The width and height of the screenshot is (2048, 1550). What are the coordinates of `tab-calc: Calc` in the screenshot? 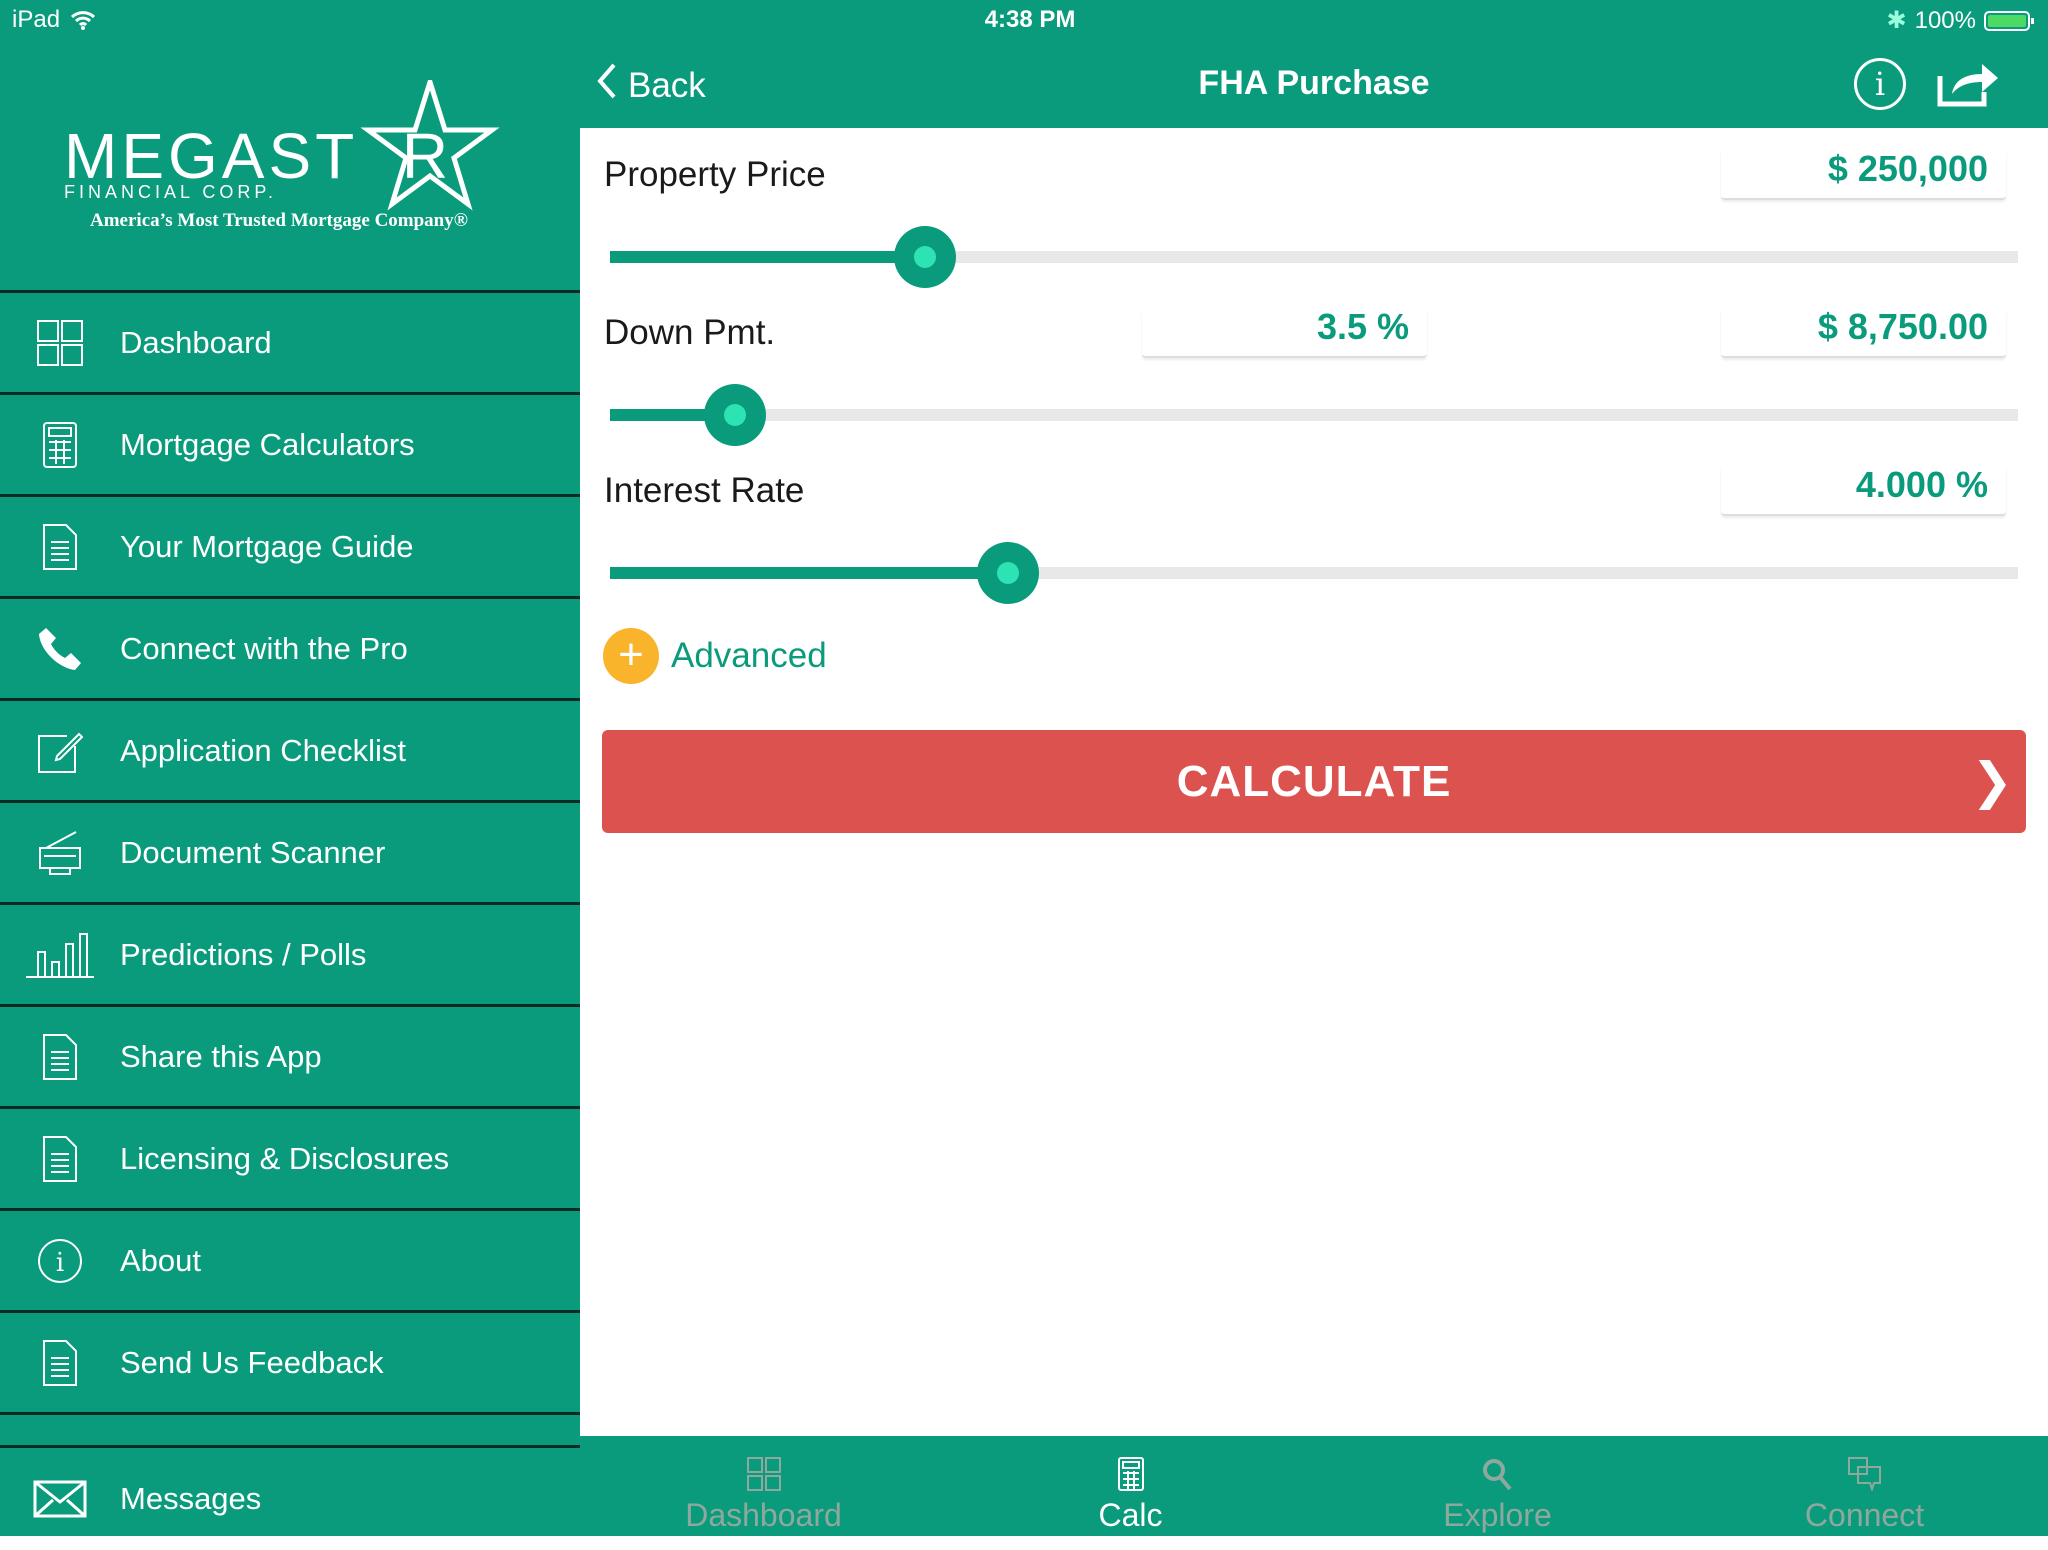 It's located at (1130, 1486).